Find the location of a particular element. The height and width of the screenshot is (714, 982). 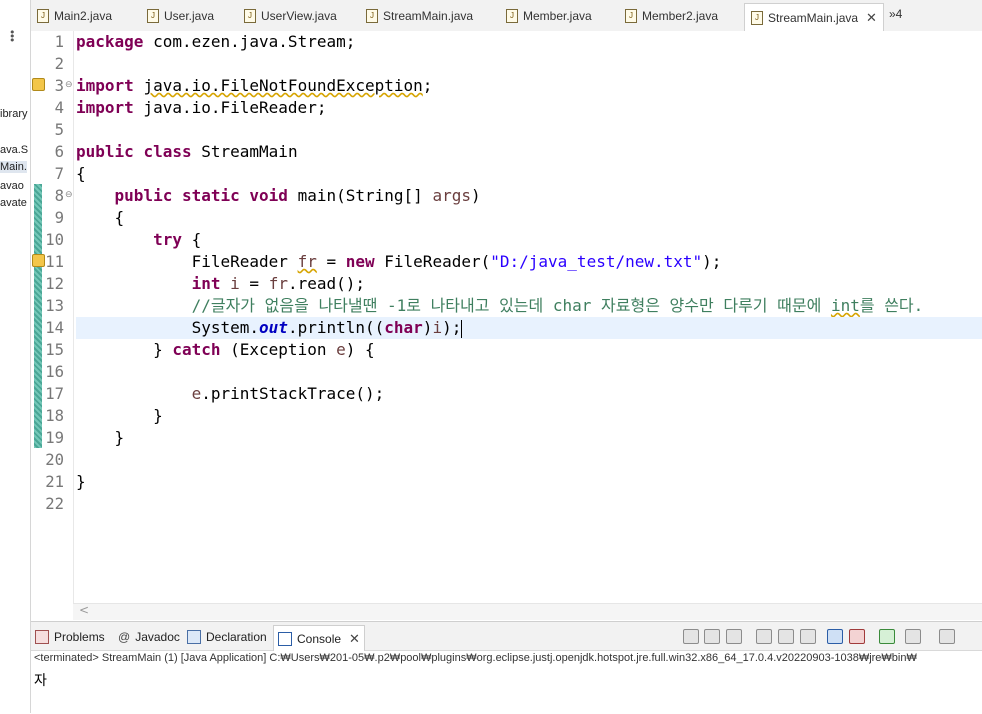

show-on-output-icon is located at coordinates (835, 636).